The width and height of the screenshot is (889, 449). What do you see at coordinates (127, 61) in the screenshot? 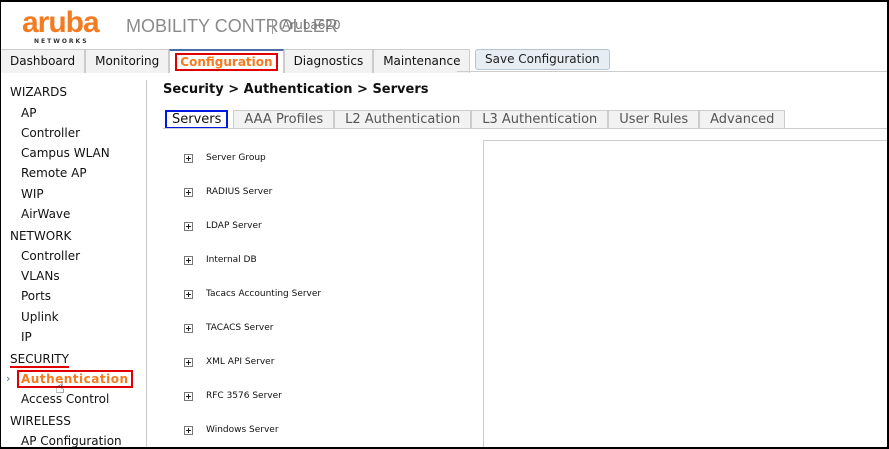
I see `tab-monitoring: Monitoring` at bounding box center [127, 61].